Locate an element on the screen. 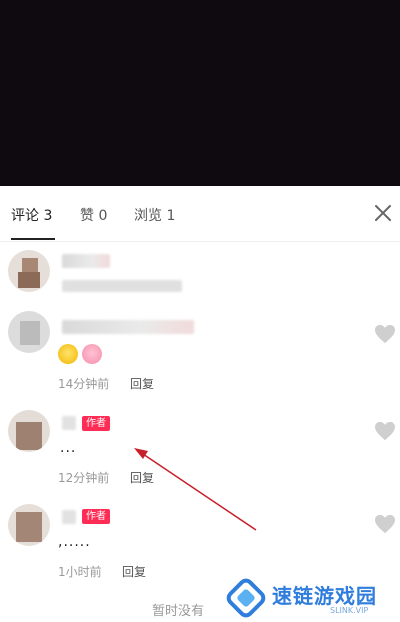 This screenshot has width=400, height=622. watermark-logo: 速链游戏园 SLINK.VIP is located at coordinates (311, 599).